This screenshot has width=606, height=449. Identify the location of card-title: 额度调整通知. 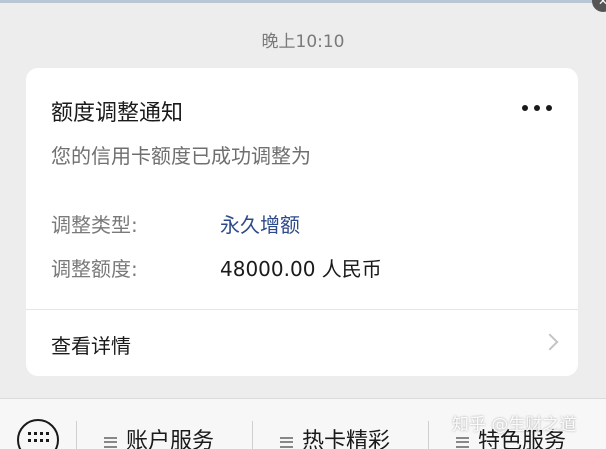
(117, 113).